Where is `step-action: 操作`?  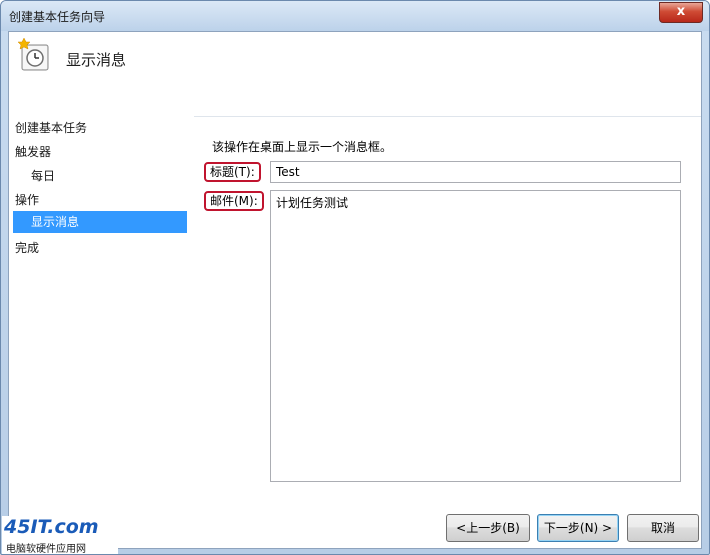
step-action: 操作 is located at coordinates (27, 200).